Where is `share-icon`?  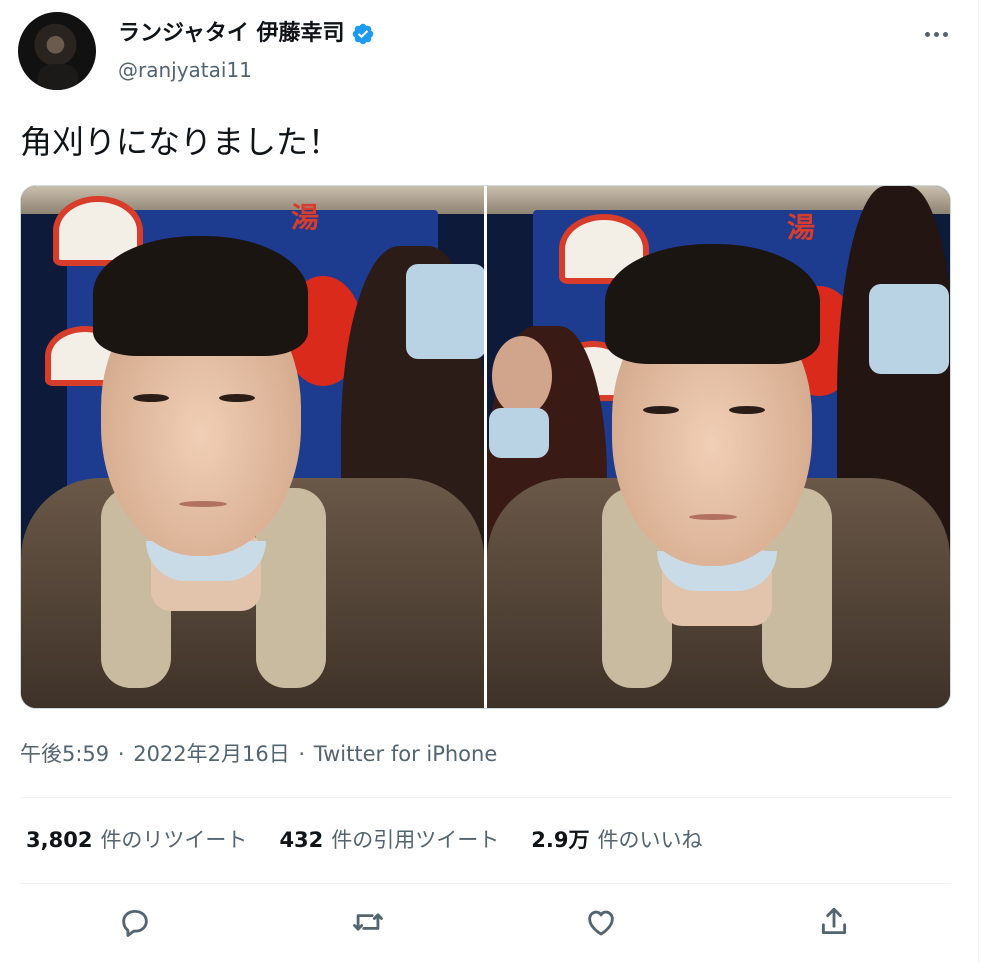 share-icon is located at coordinates (834, 921).